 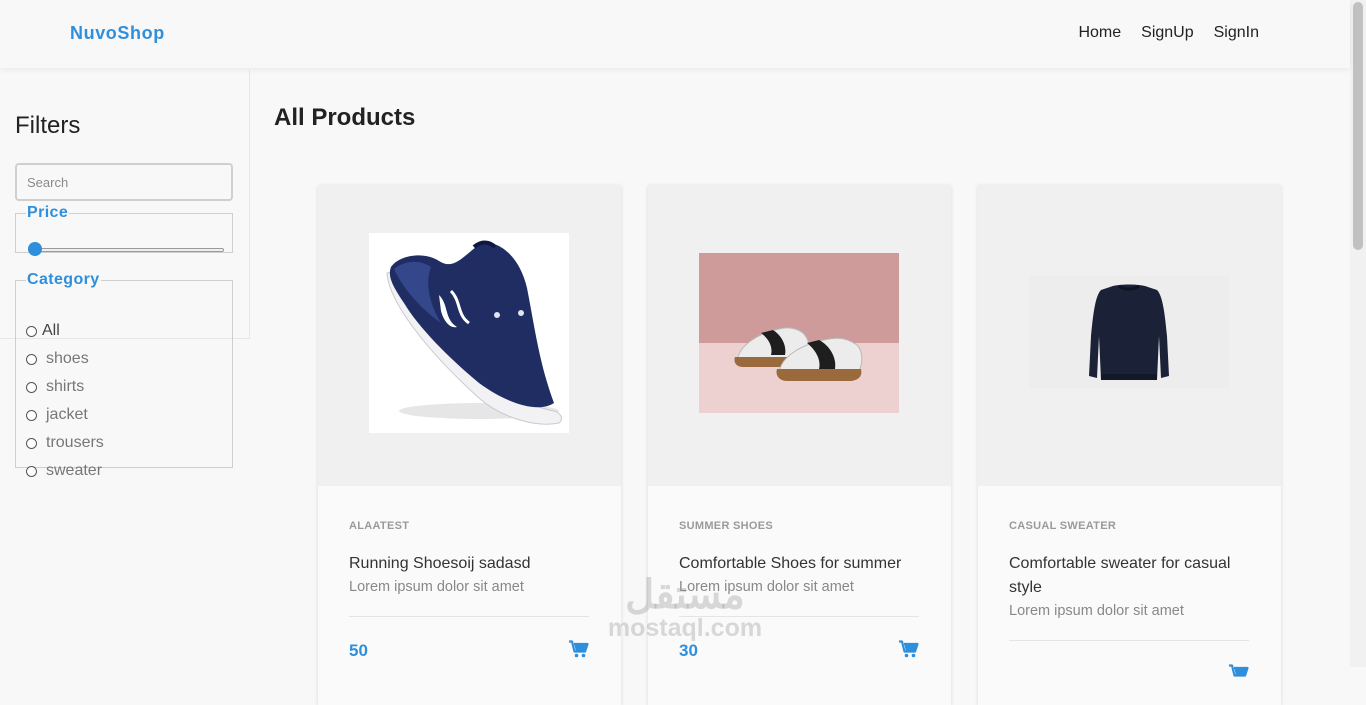 I want to click on category-option-shirts: shirts, so click(x=65, y=387).